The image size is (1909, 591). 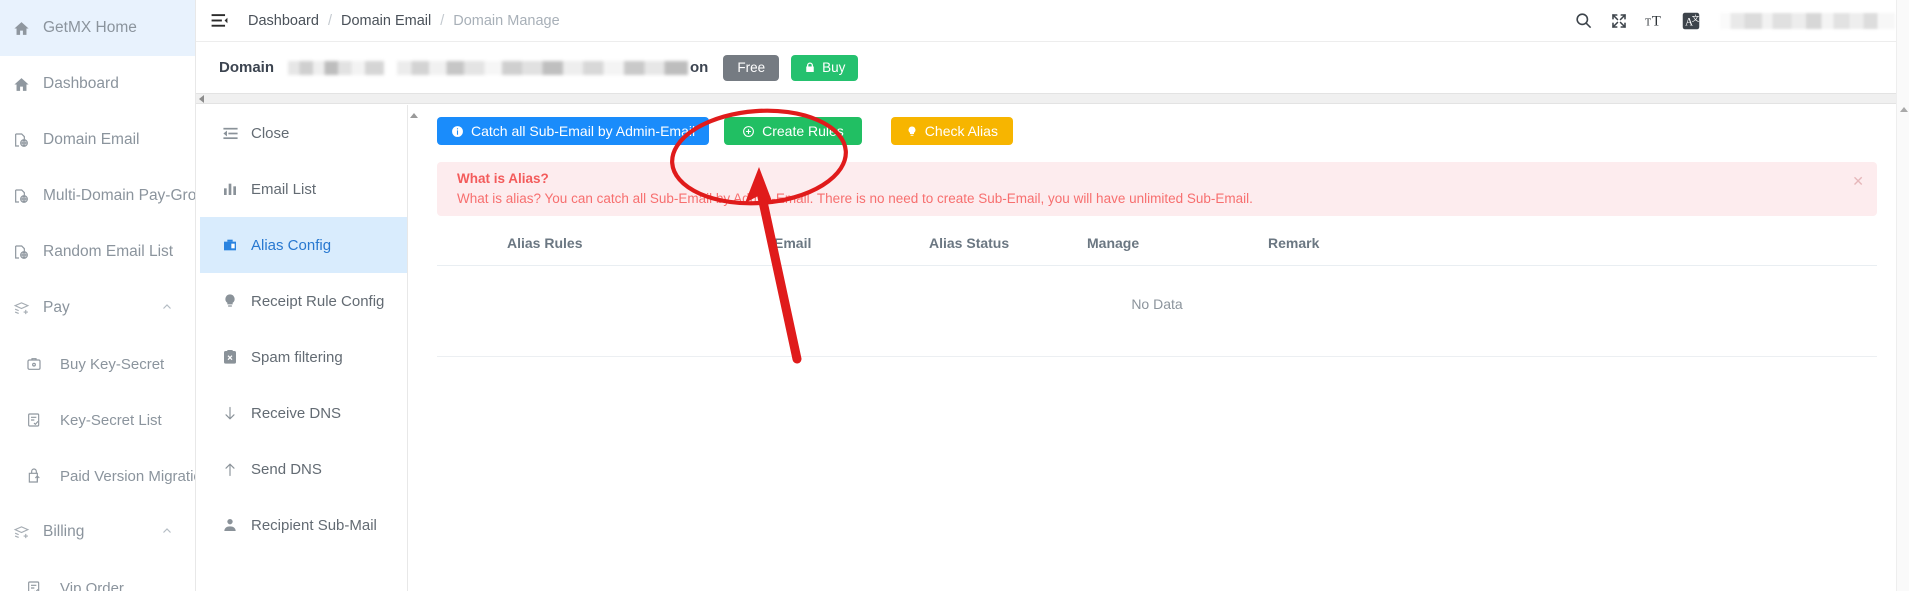 What do you see at coordinates (97, 364) in the screenshot?
I see `sidebar-item-buy-key-secret: Buy Key-Secret` at bounding box center [97, 364].